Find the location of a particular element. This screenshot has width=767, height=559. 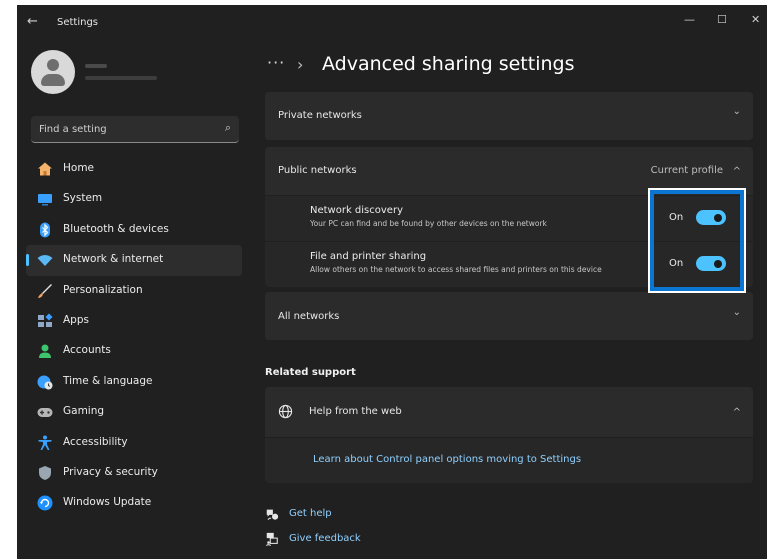

sidebar-item-label: Bluetooth & devices is located at coordinates (116, 228).